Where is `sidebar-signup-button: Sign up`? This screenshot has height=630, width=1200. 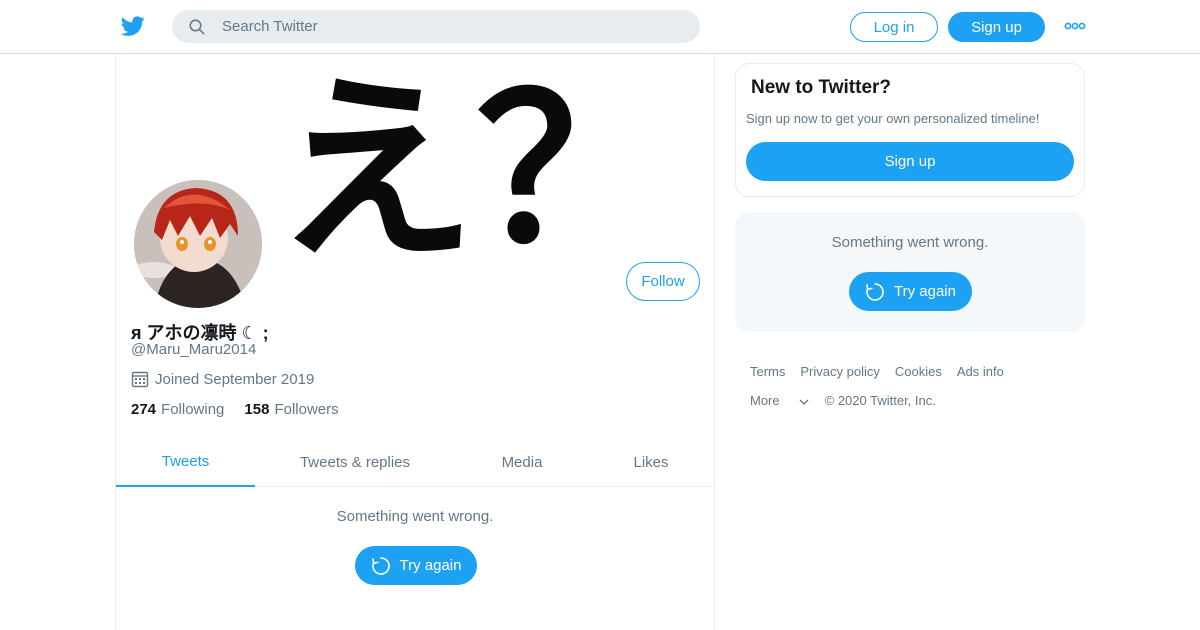 sidebar-signup-button: Sign up is located at coordinates (910, 161).